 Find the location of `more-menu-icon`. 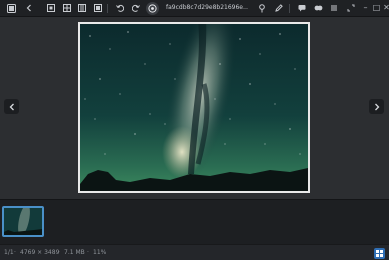

more-menu-icon is located at coordinates (334, 8).